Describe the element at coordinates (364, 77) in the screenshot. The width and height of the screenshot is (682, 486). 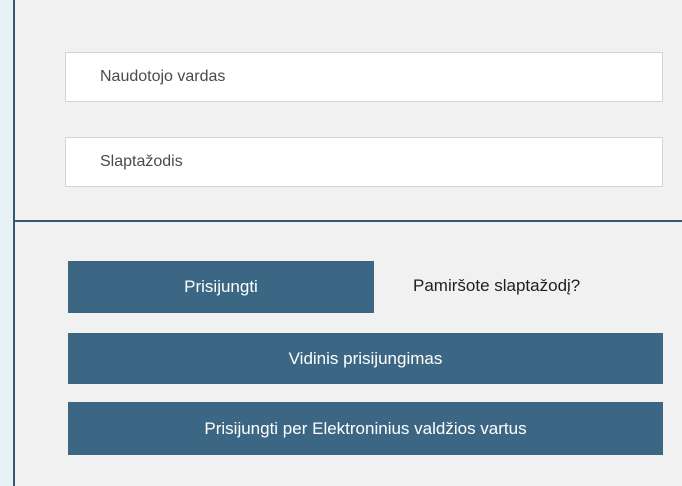
I see `username-input` at that location.